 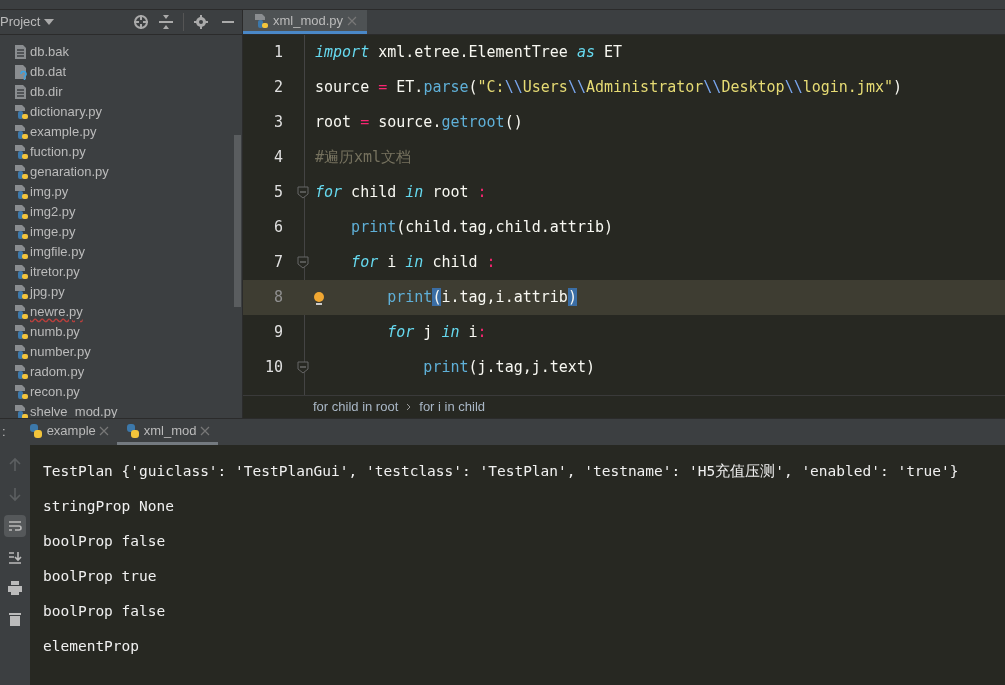 What do you see at coordinates (452, 407) in the screenshot?
I see `breadcrumb: for i in child` at bounding box center [452, 407].